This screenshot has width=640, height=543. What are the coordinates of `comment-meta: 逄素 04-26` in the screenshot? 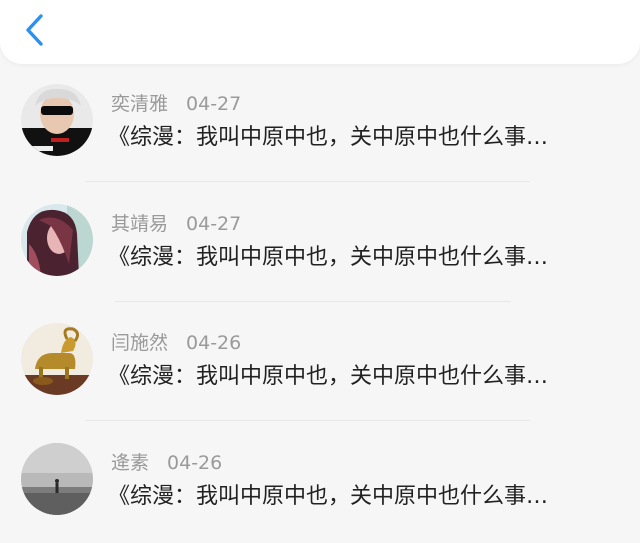 It's located at (167, 462).